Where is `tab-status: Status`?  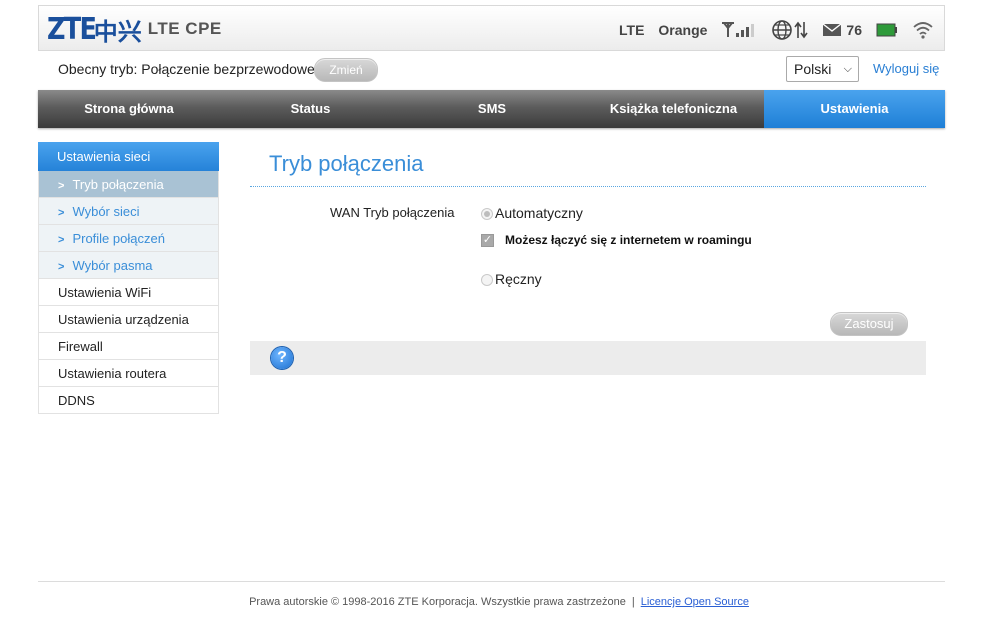 tab-status: Status is located at coordinates (310, 109).